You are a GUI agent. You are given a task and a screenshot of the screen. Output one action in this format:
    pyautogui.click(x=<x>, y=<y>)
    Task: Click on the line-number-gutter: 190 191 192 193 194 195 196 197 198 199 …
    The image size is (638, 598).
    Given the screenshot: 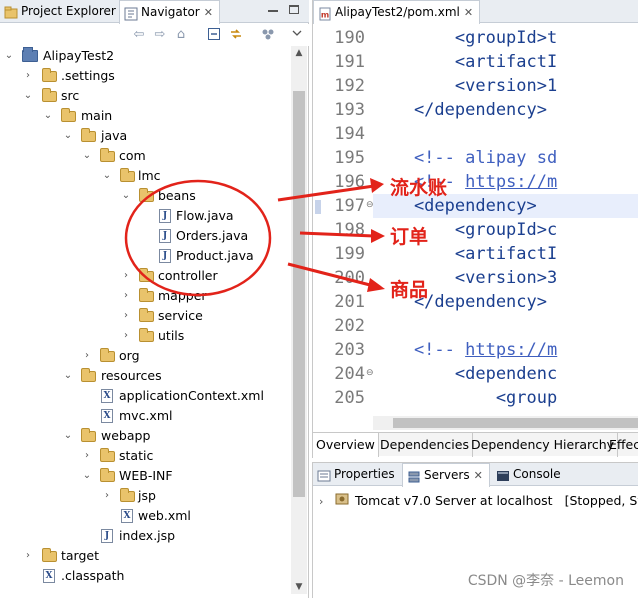 What is the action you would take?
    pyautogui.click(x=343, y=220)
    